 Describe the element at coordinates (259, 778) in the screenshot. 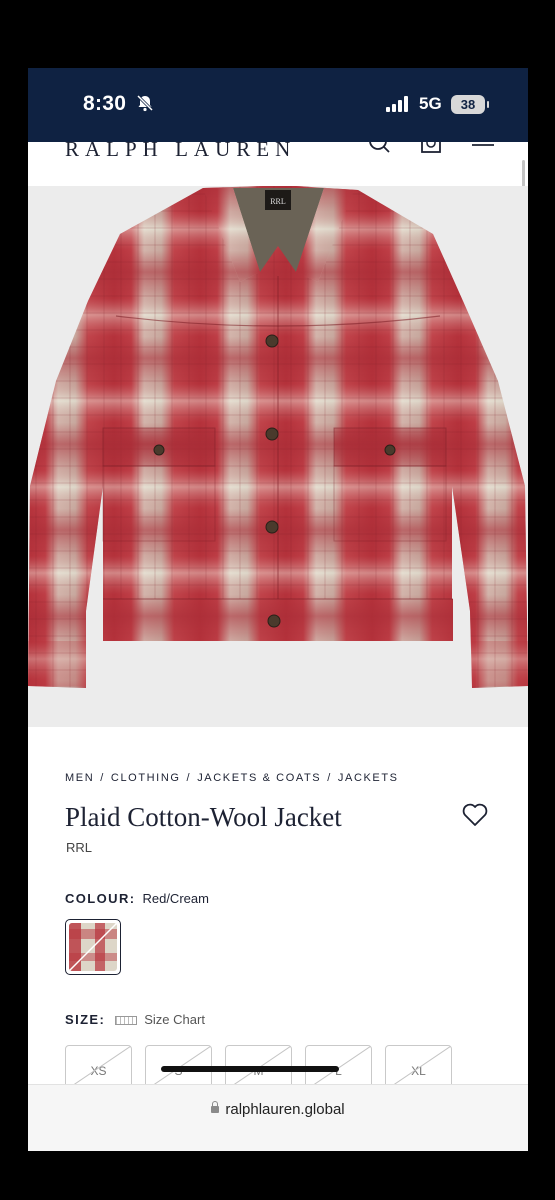

I see `breadcrumb-item-jackets-coats: JACKETS & COATS` at that location.